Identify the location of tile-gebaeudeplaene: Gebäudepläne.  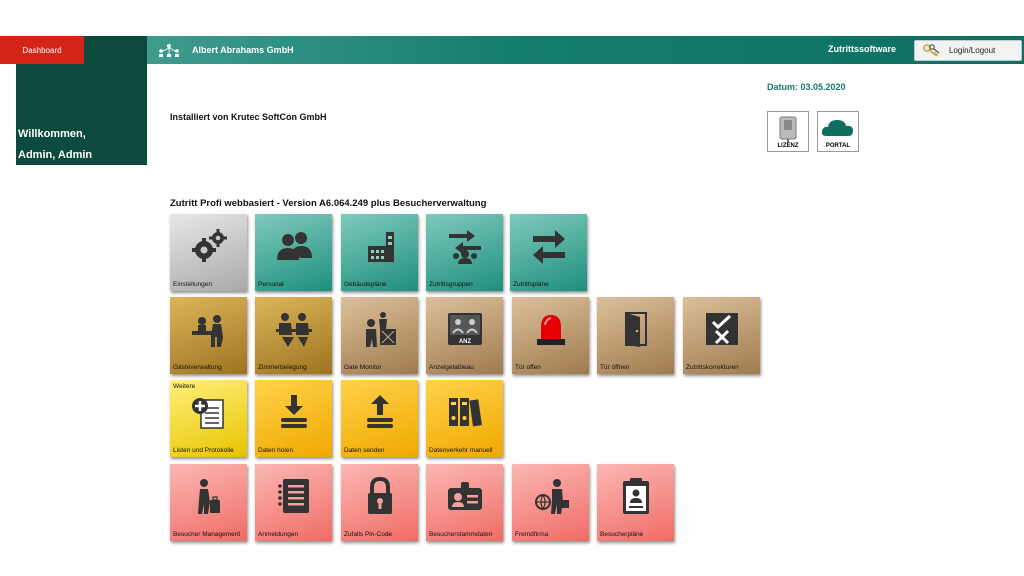
(379, 252).